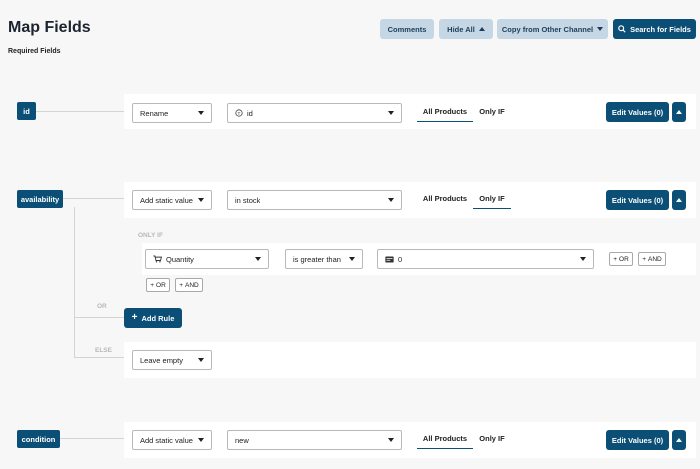  Describe the element at coordinates (38, 439) in the screenshot. I see `field-tag-condition: condition` at that location.